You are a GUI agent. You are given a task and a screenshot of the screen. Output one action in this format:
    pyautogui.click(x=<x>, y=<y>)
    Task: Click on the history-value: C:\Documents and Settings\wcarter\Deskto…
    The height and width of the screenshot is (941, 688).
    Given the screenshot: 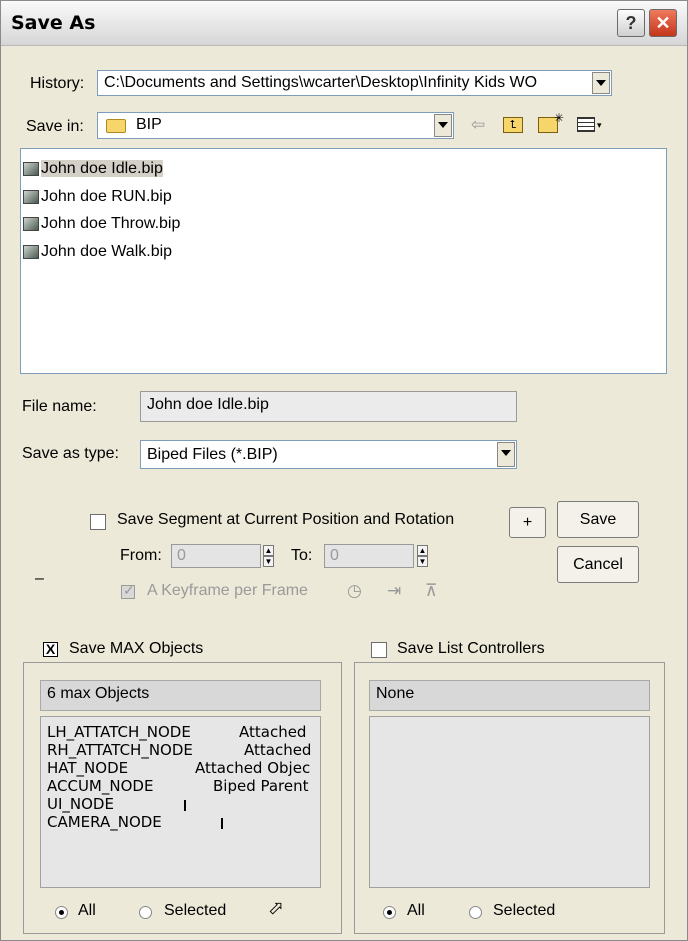 What is the action you would take?
    pyautogui.click(x=321, y=82)
    